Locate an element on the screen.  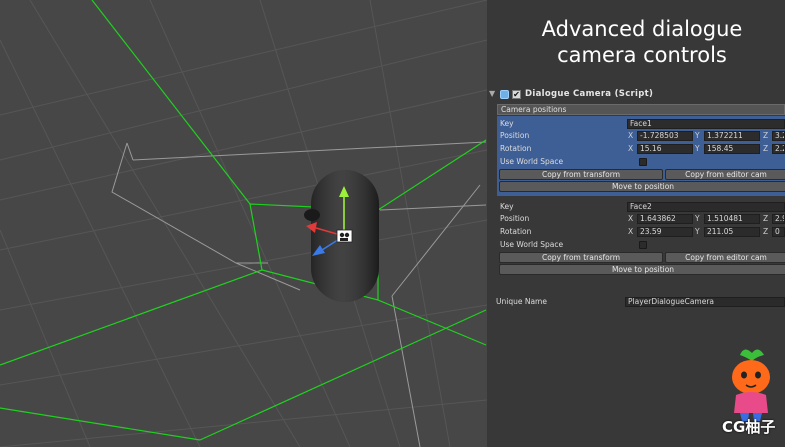
unique-name-row: Unique Name PlayerDialogueCamera is located at coordinates (640, 302).